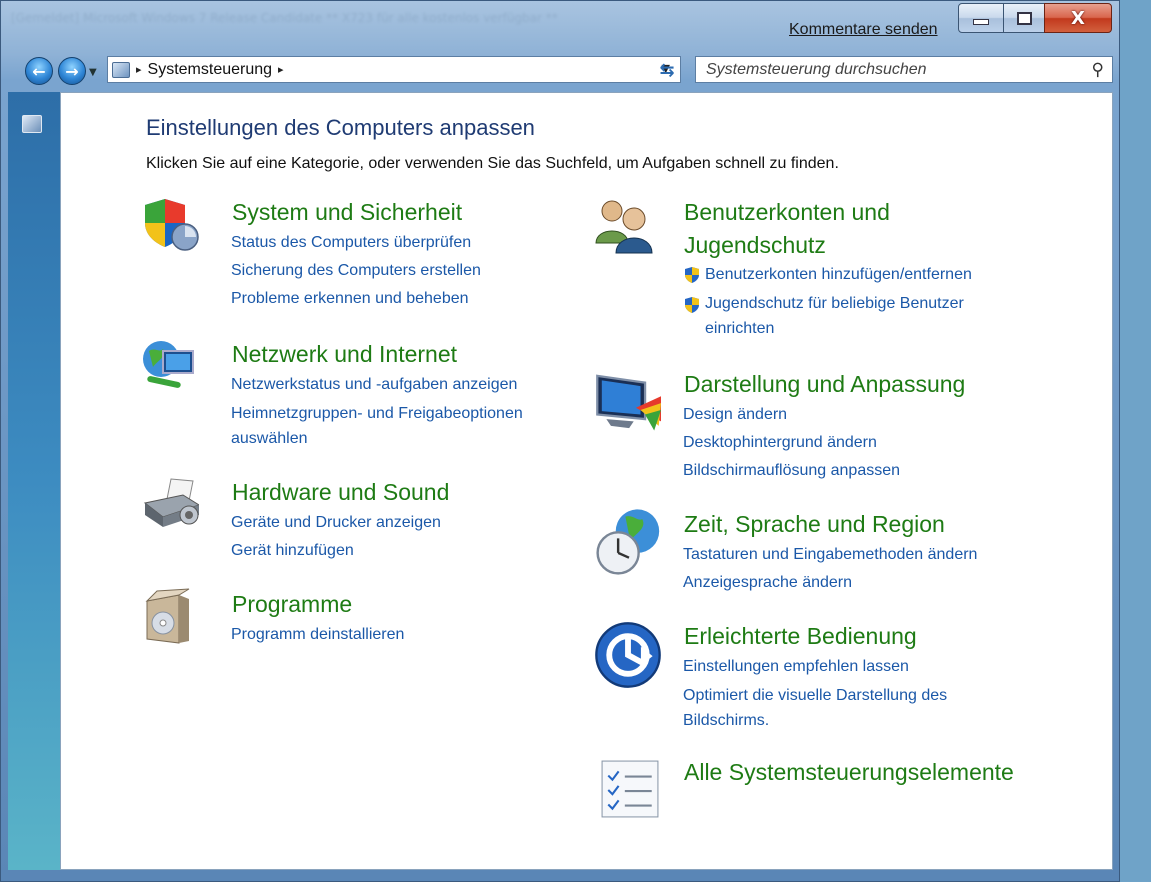  What do you see at coordinates (347, 212) in the screenshot?
I see `category-title-system: System und Sicherheit` at bounding box center [347, 212].